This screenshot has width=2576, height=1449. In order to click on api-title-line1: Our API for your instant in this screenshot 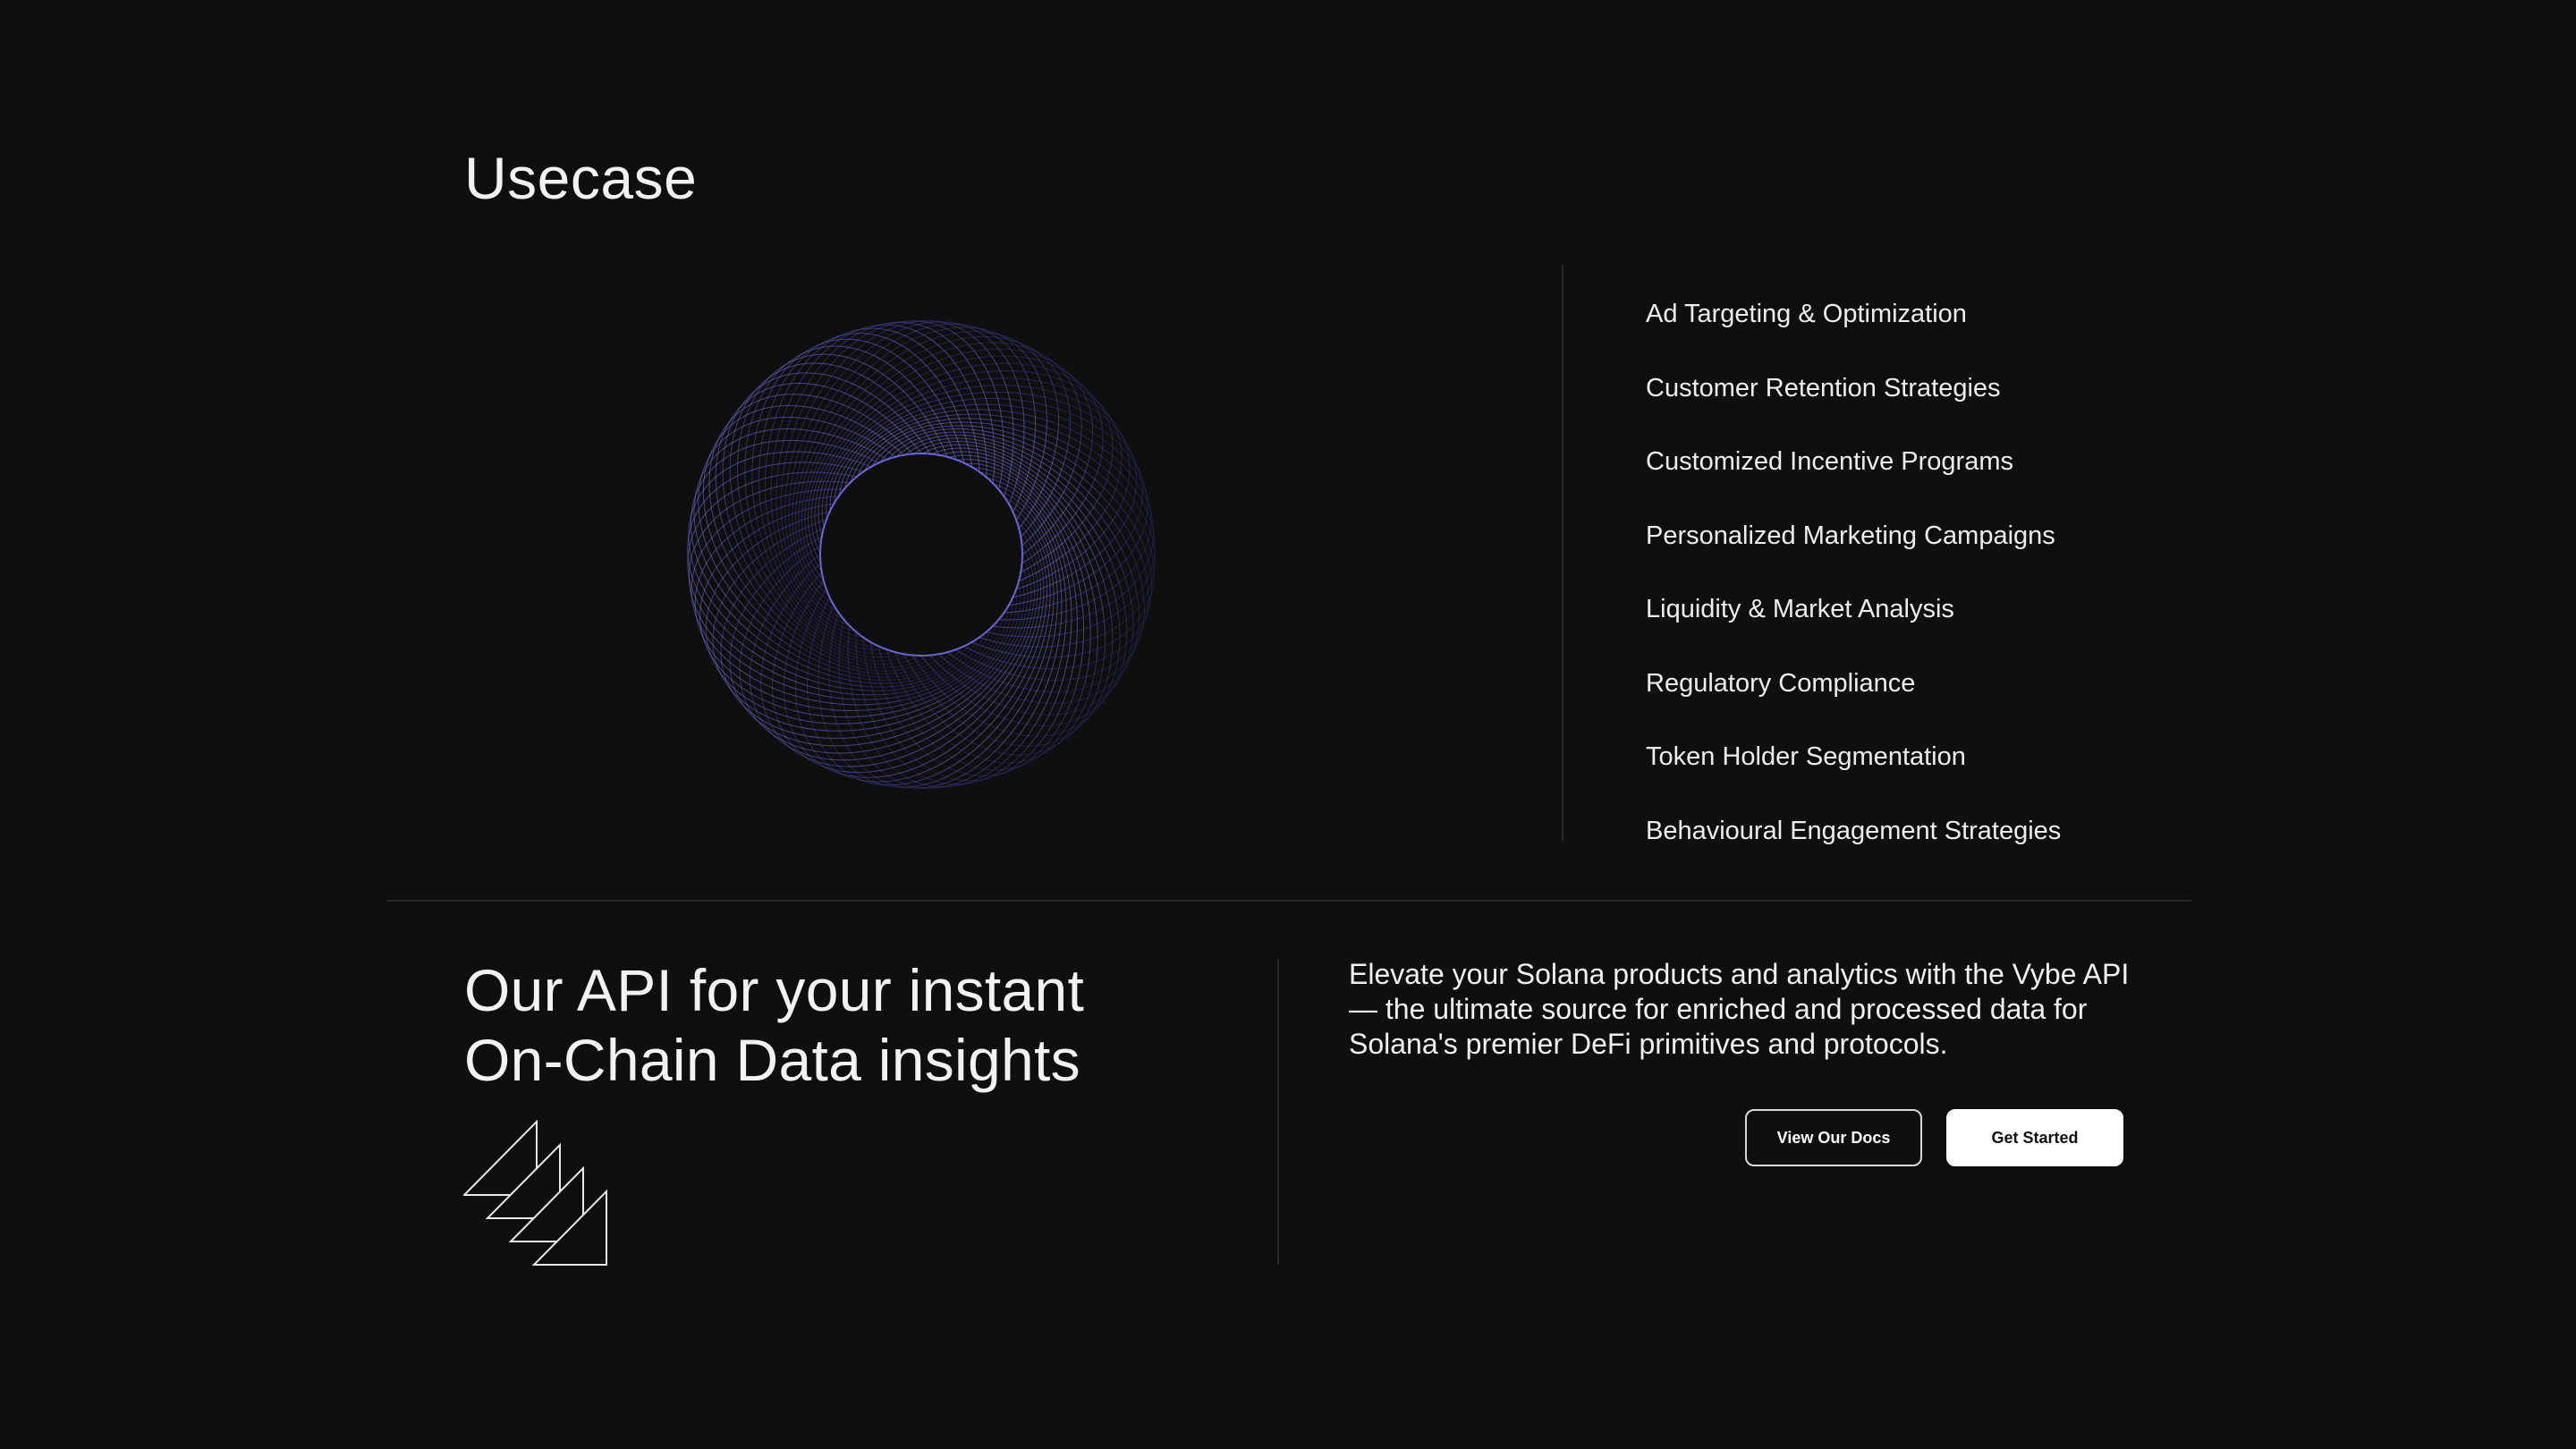, I will do `click(774, 990)`.